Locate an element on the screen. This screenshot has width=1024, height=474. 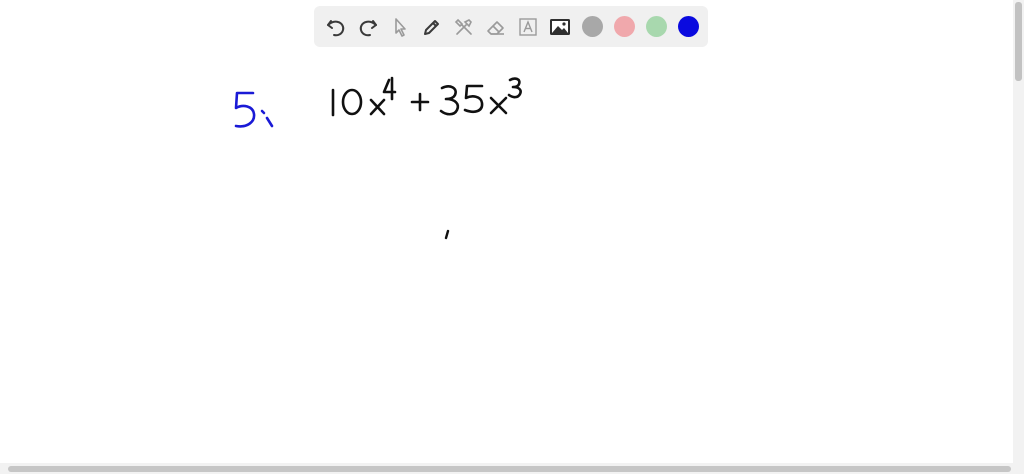
select-tool-button is located at coordinates (400, 27).